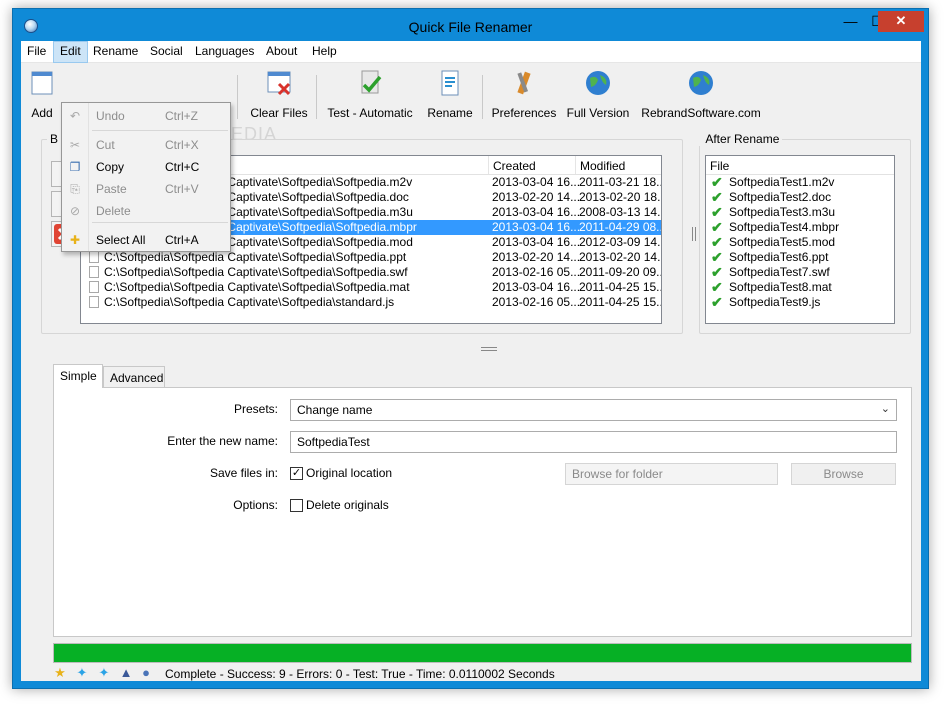 The height and width of the screenshot is (704, 948). Describe the element at coordinates (701, 94) in the screenshot. I see `rebrand-software-button: RebrandSoftware.com` at that location.